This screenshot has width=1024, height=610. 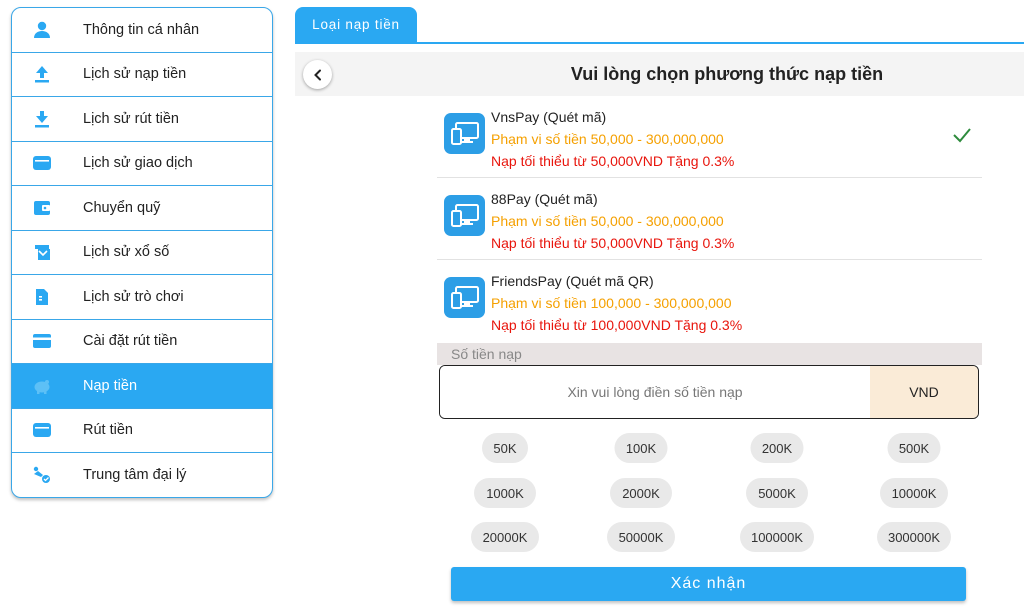 What do you see at coordinates (611, 303) in the screenshot?
I see `payment-method-range: Phạm vi số tiền 100,000 - 300,000,000` at bounding box center [611, 303].